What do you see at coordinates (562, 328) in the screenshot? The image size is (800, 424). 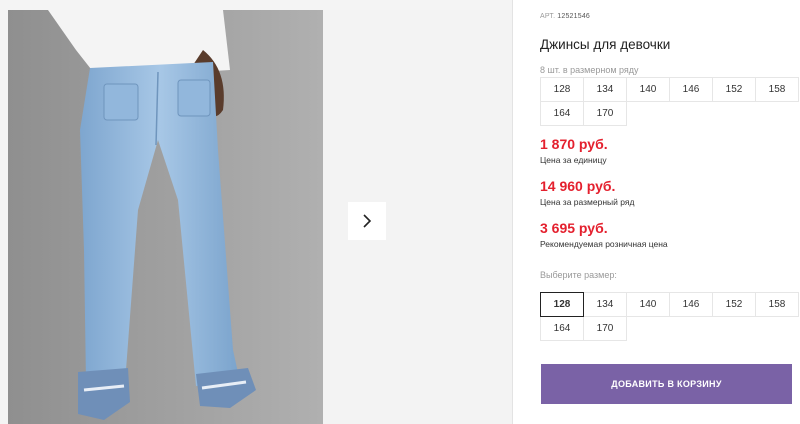 I see `size-option: 164` at bounding box center [562, 328].